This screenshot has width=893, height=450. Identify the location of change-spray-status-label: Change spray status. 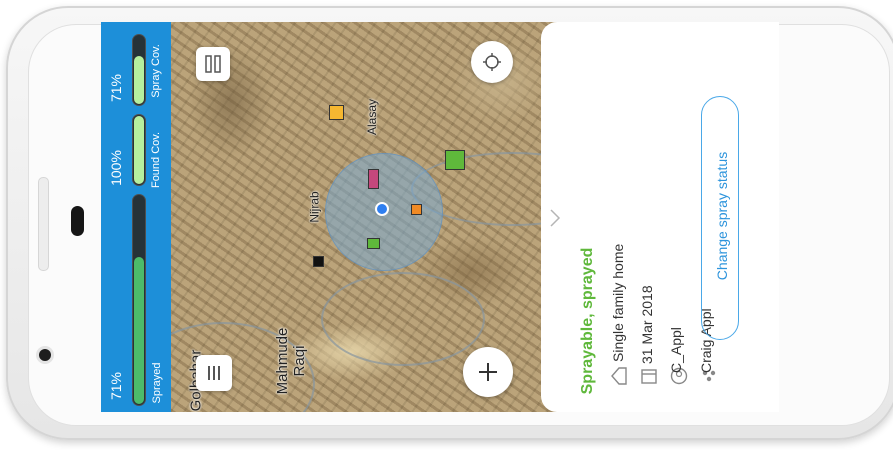
(722, 216).